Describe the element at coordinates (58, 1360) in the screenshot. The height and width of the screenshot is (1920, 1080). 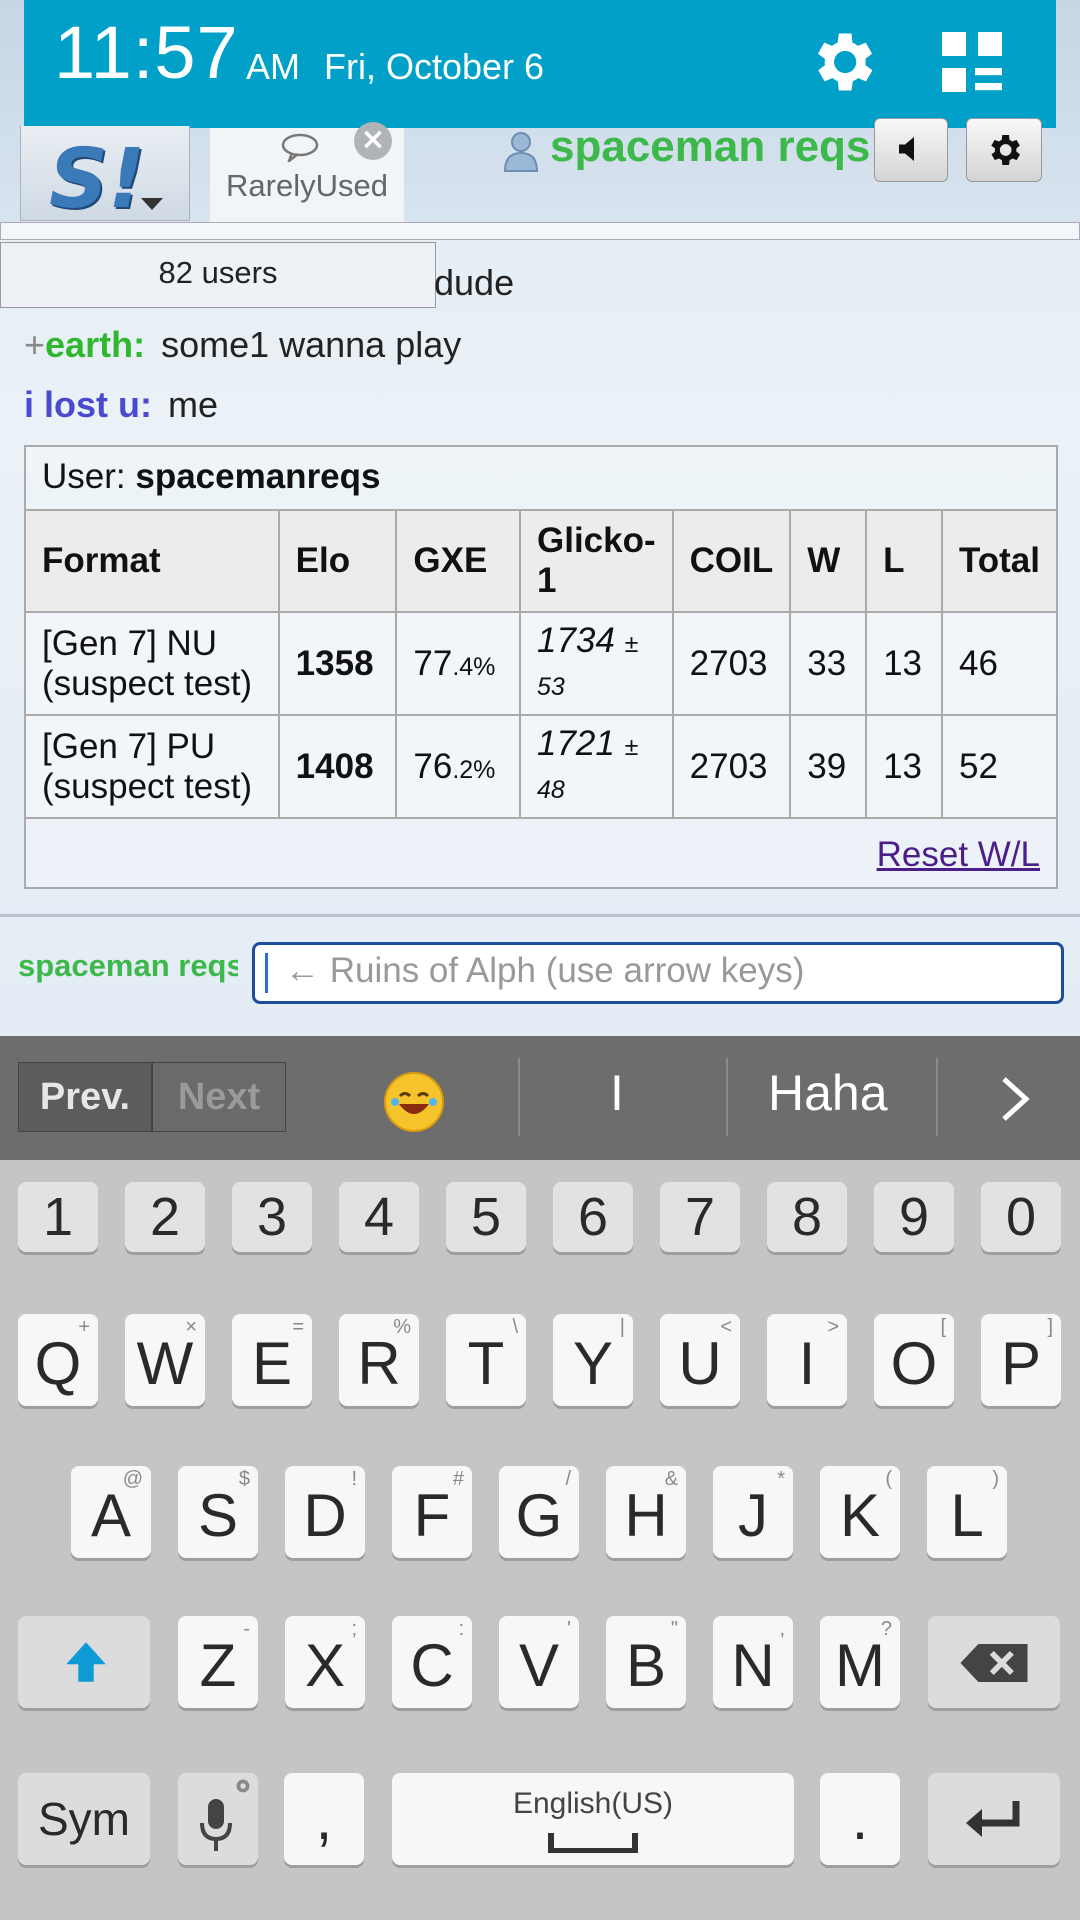
I see `key-q: Q +` at that location.